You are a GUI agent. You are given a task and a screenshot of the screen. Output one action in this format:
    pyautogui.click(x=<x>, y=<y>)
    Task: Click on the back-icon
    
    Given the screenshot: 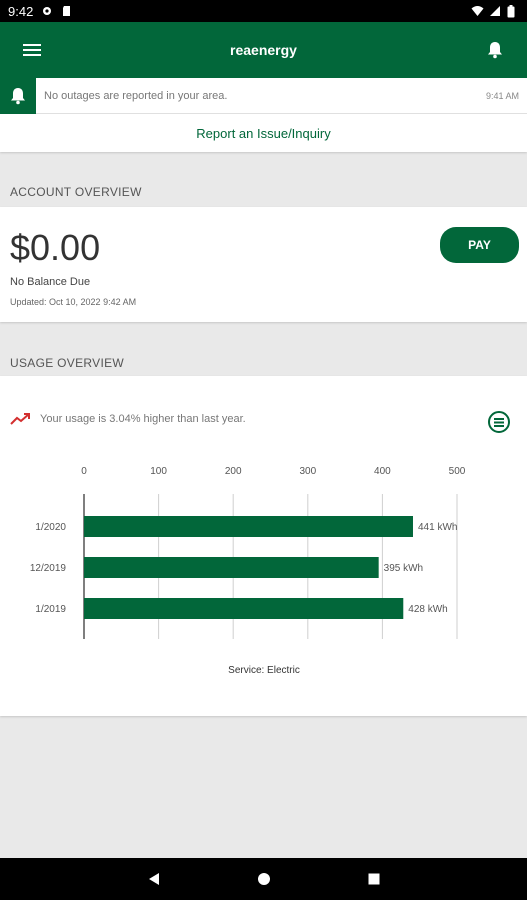 What is the action you would take?
    pyautogui.click(x=153, y=879)
    